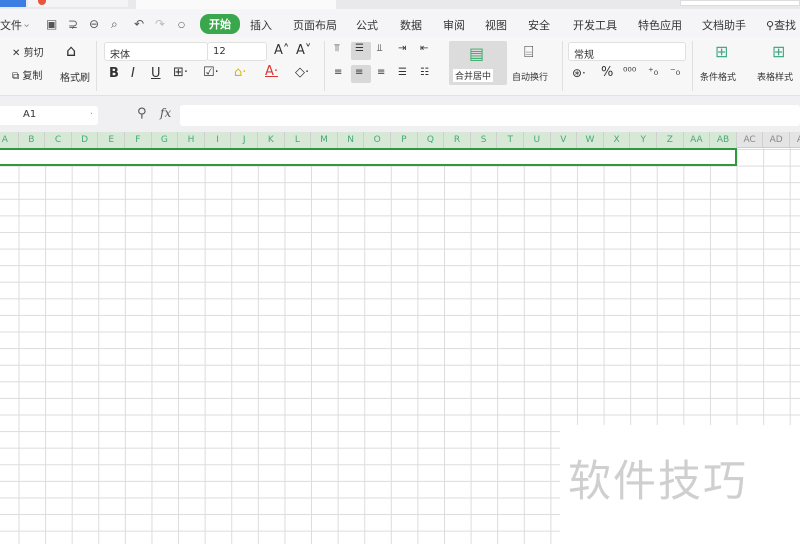  I want to click on align-left-icon: ≡, so click(338, 72).